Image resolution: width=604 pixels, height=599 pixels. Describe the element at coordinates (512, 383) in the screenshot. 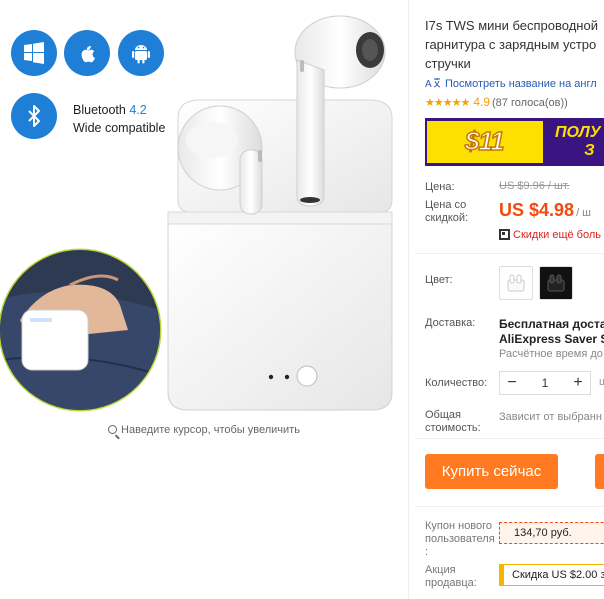

I see `quantity-decrease-button: −` at that location.